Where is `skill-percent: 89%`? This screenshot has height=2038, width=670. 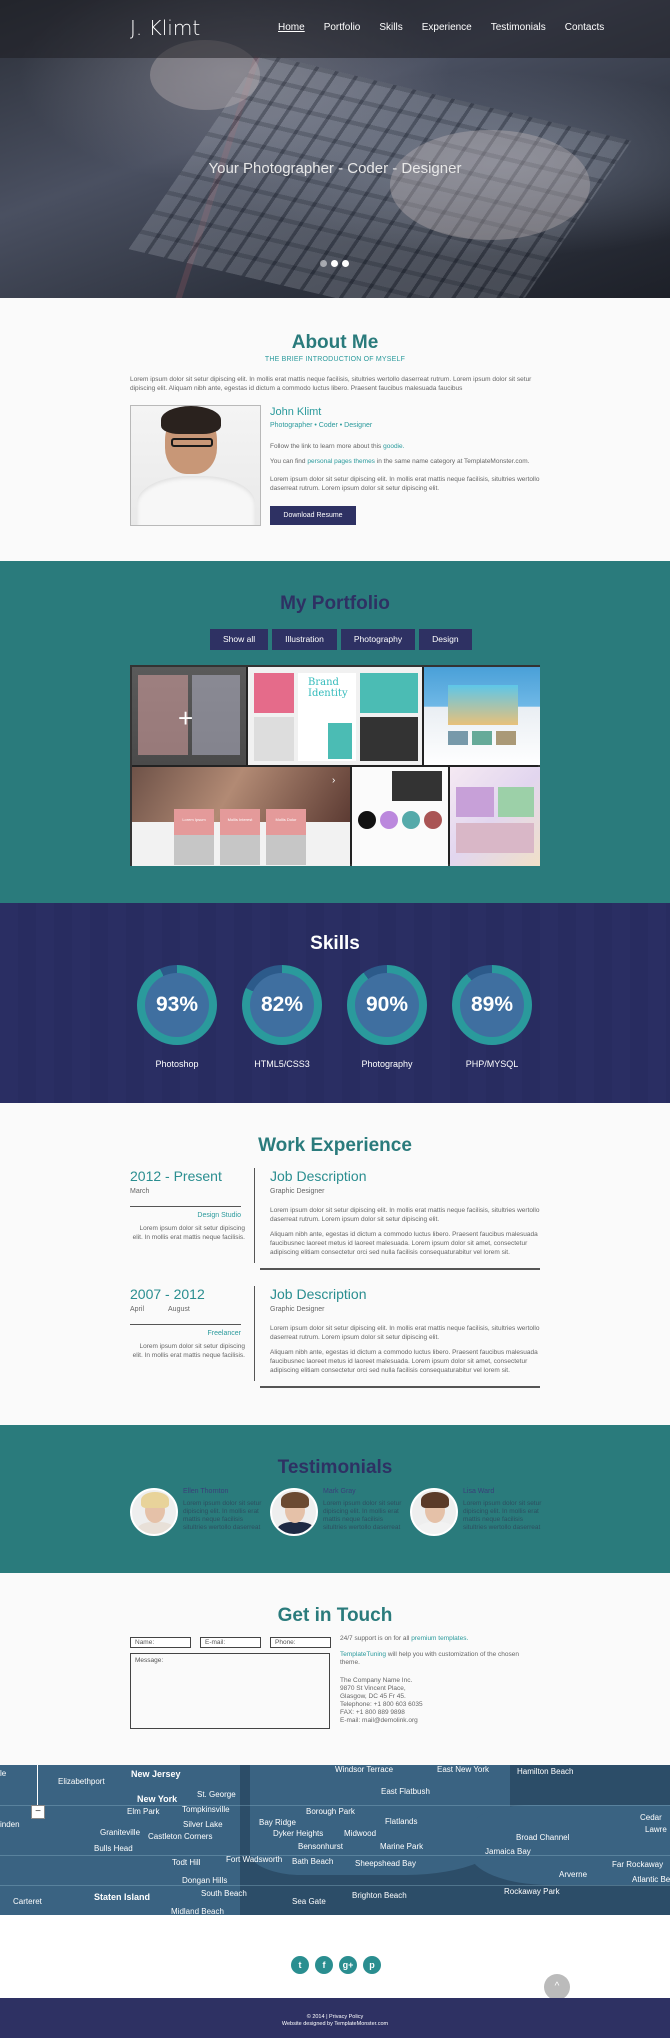
skill-percent: 89% is located at coordinates (492, 1005).